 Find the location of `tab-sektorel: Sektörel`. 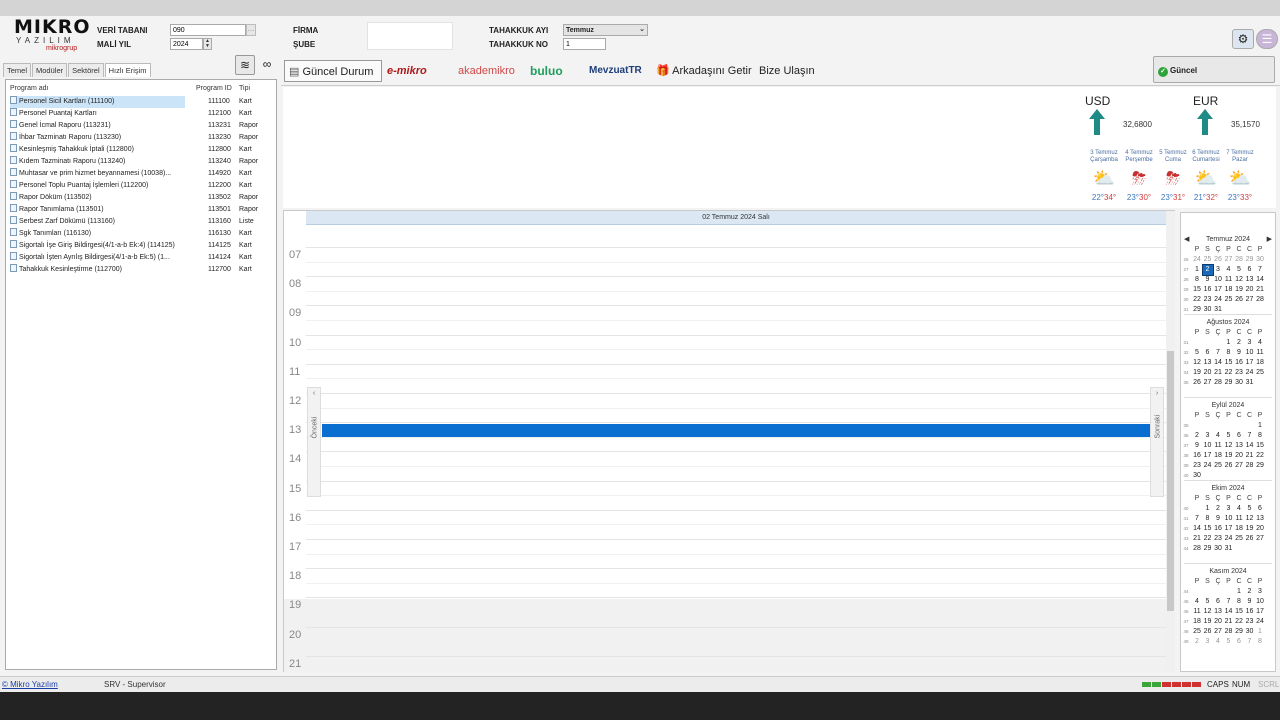

tab-sektorel: Sektörel is located at coordinates (86, 70).